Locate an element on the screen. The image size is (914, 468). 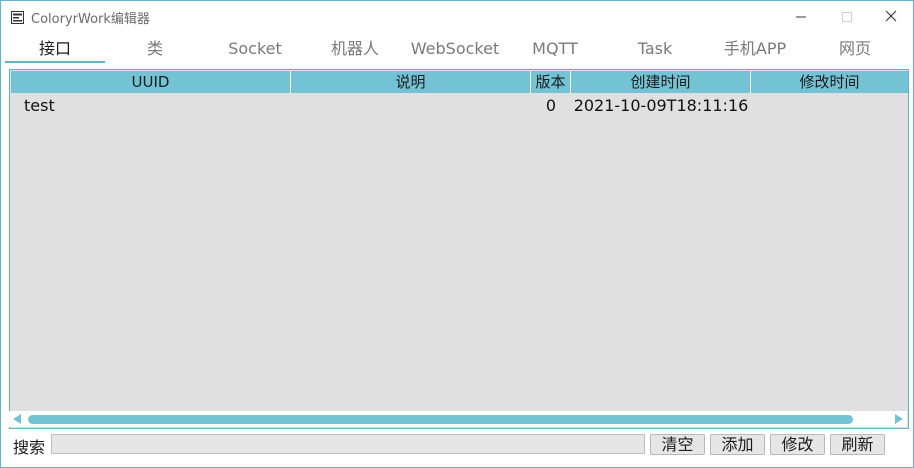
tab-robot: 机器人 is located at coordinates (355, 50).